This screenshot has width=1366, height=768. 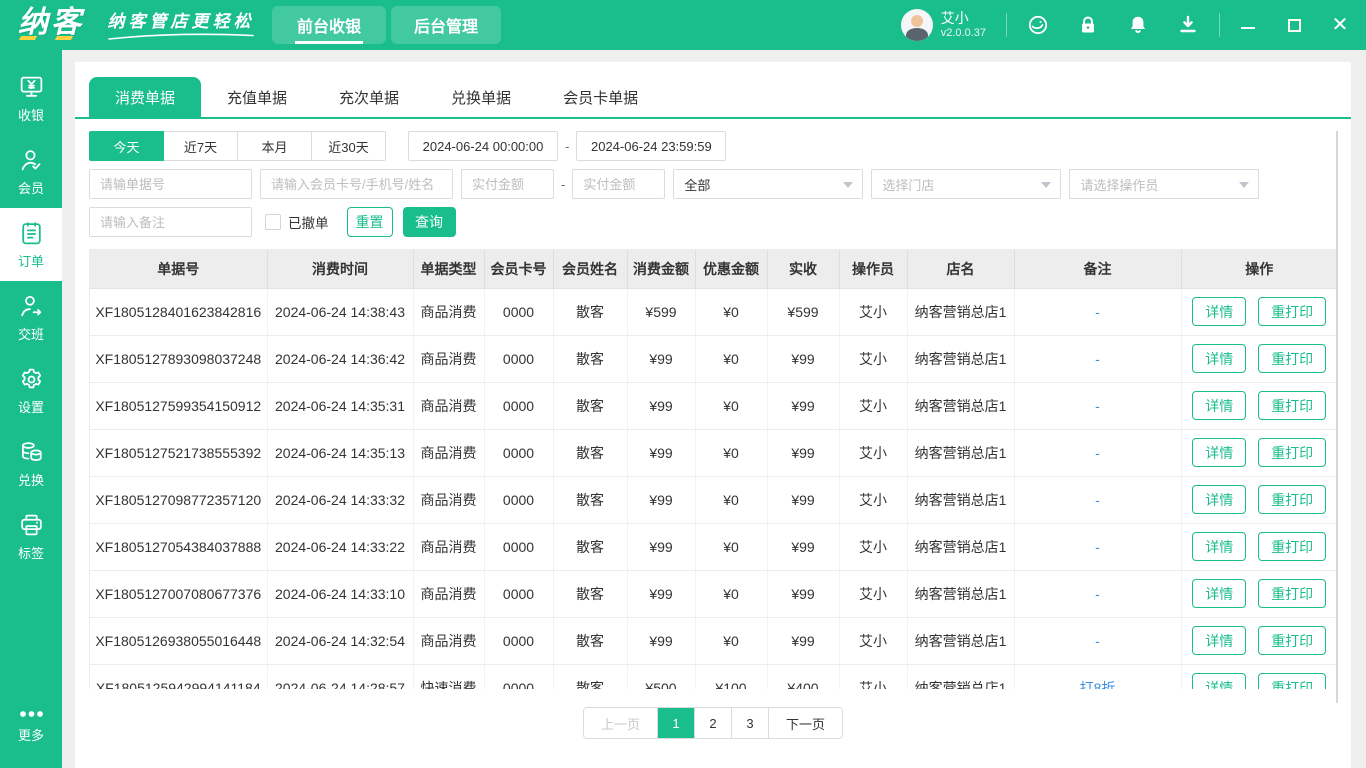 I want to click on maximize-button, so click(x=1294, y=25).